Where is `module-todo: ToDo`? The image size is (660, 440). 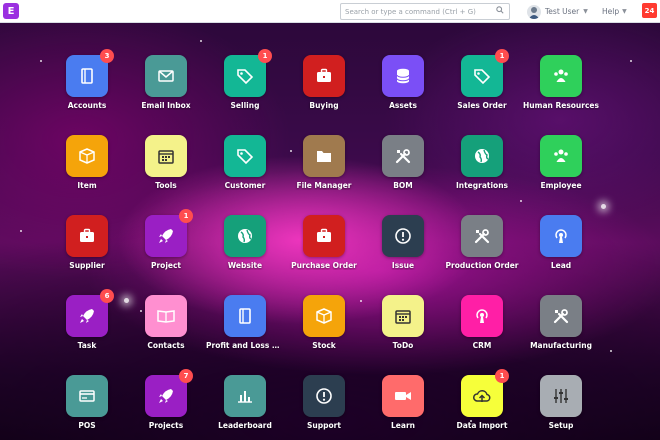 module-todo: ToDo is located at coordinates (403, 330).